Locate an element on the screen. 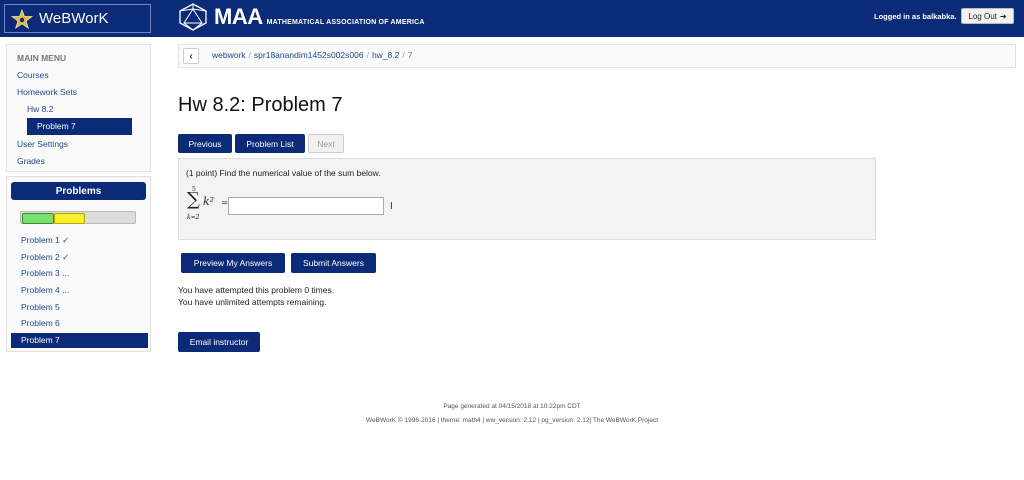  sigma-symbol: ∑ is located at coordinates (193, 199).